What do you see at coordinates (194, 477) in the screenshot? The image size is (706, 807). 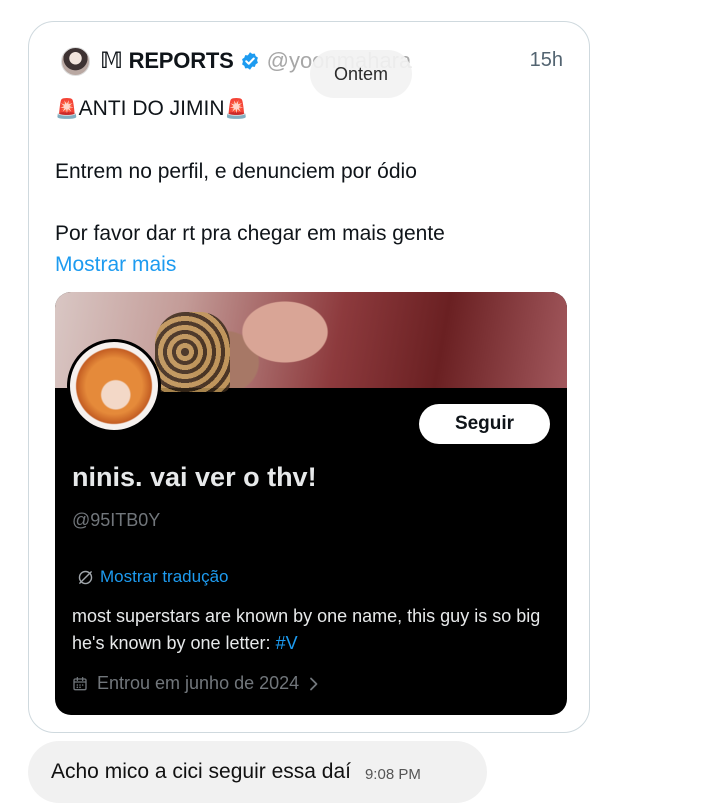 I see `profile-display-name: ninis. vai ver o thv!` at bounding box center [194, 477].